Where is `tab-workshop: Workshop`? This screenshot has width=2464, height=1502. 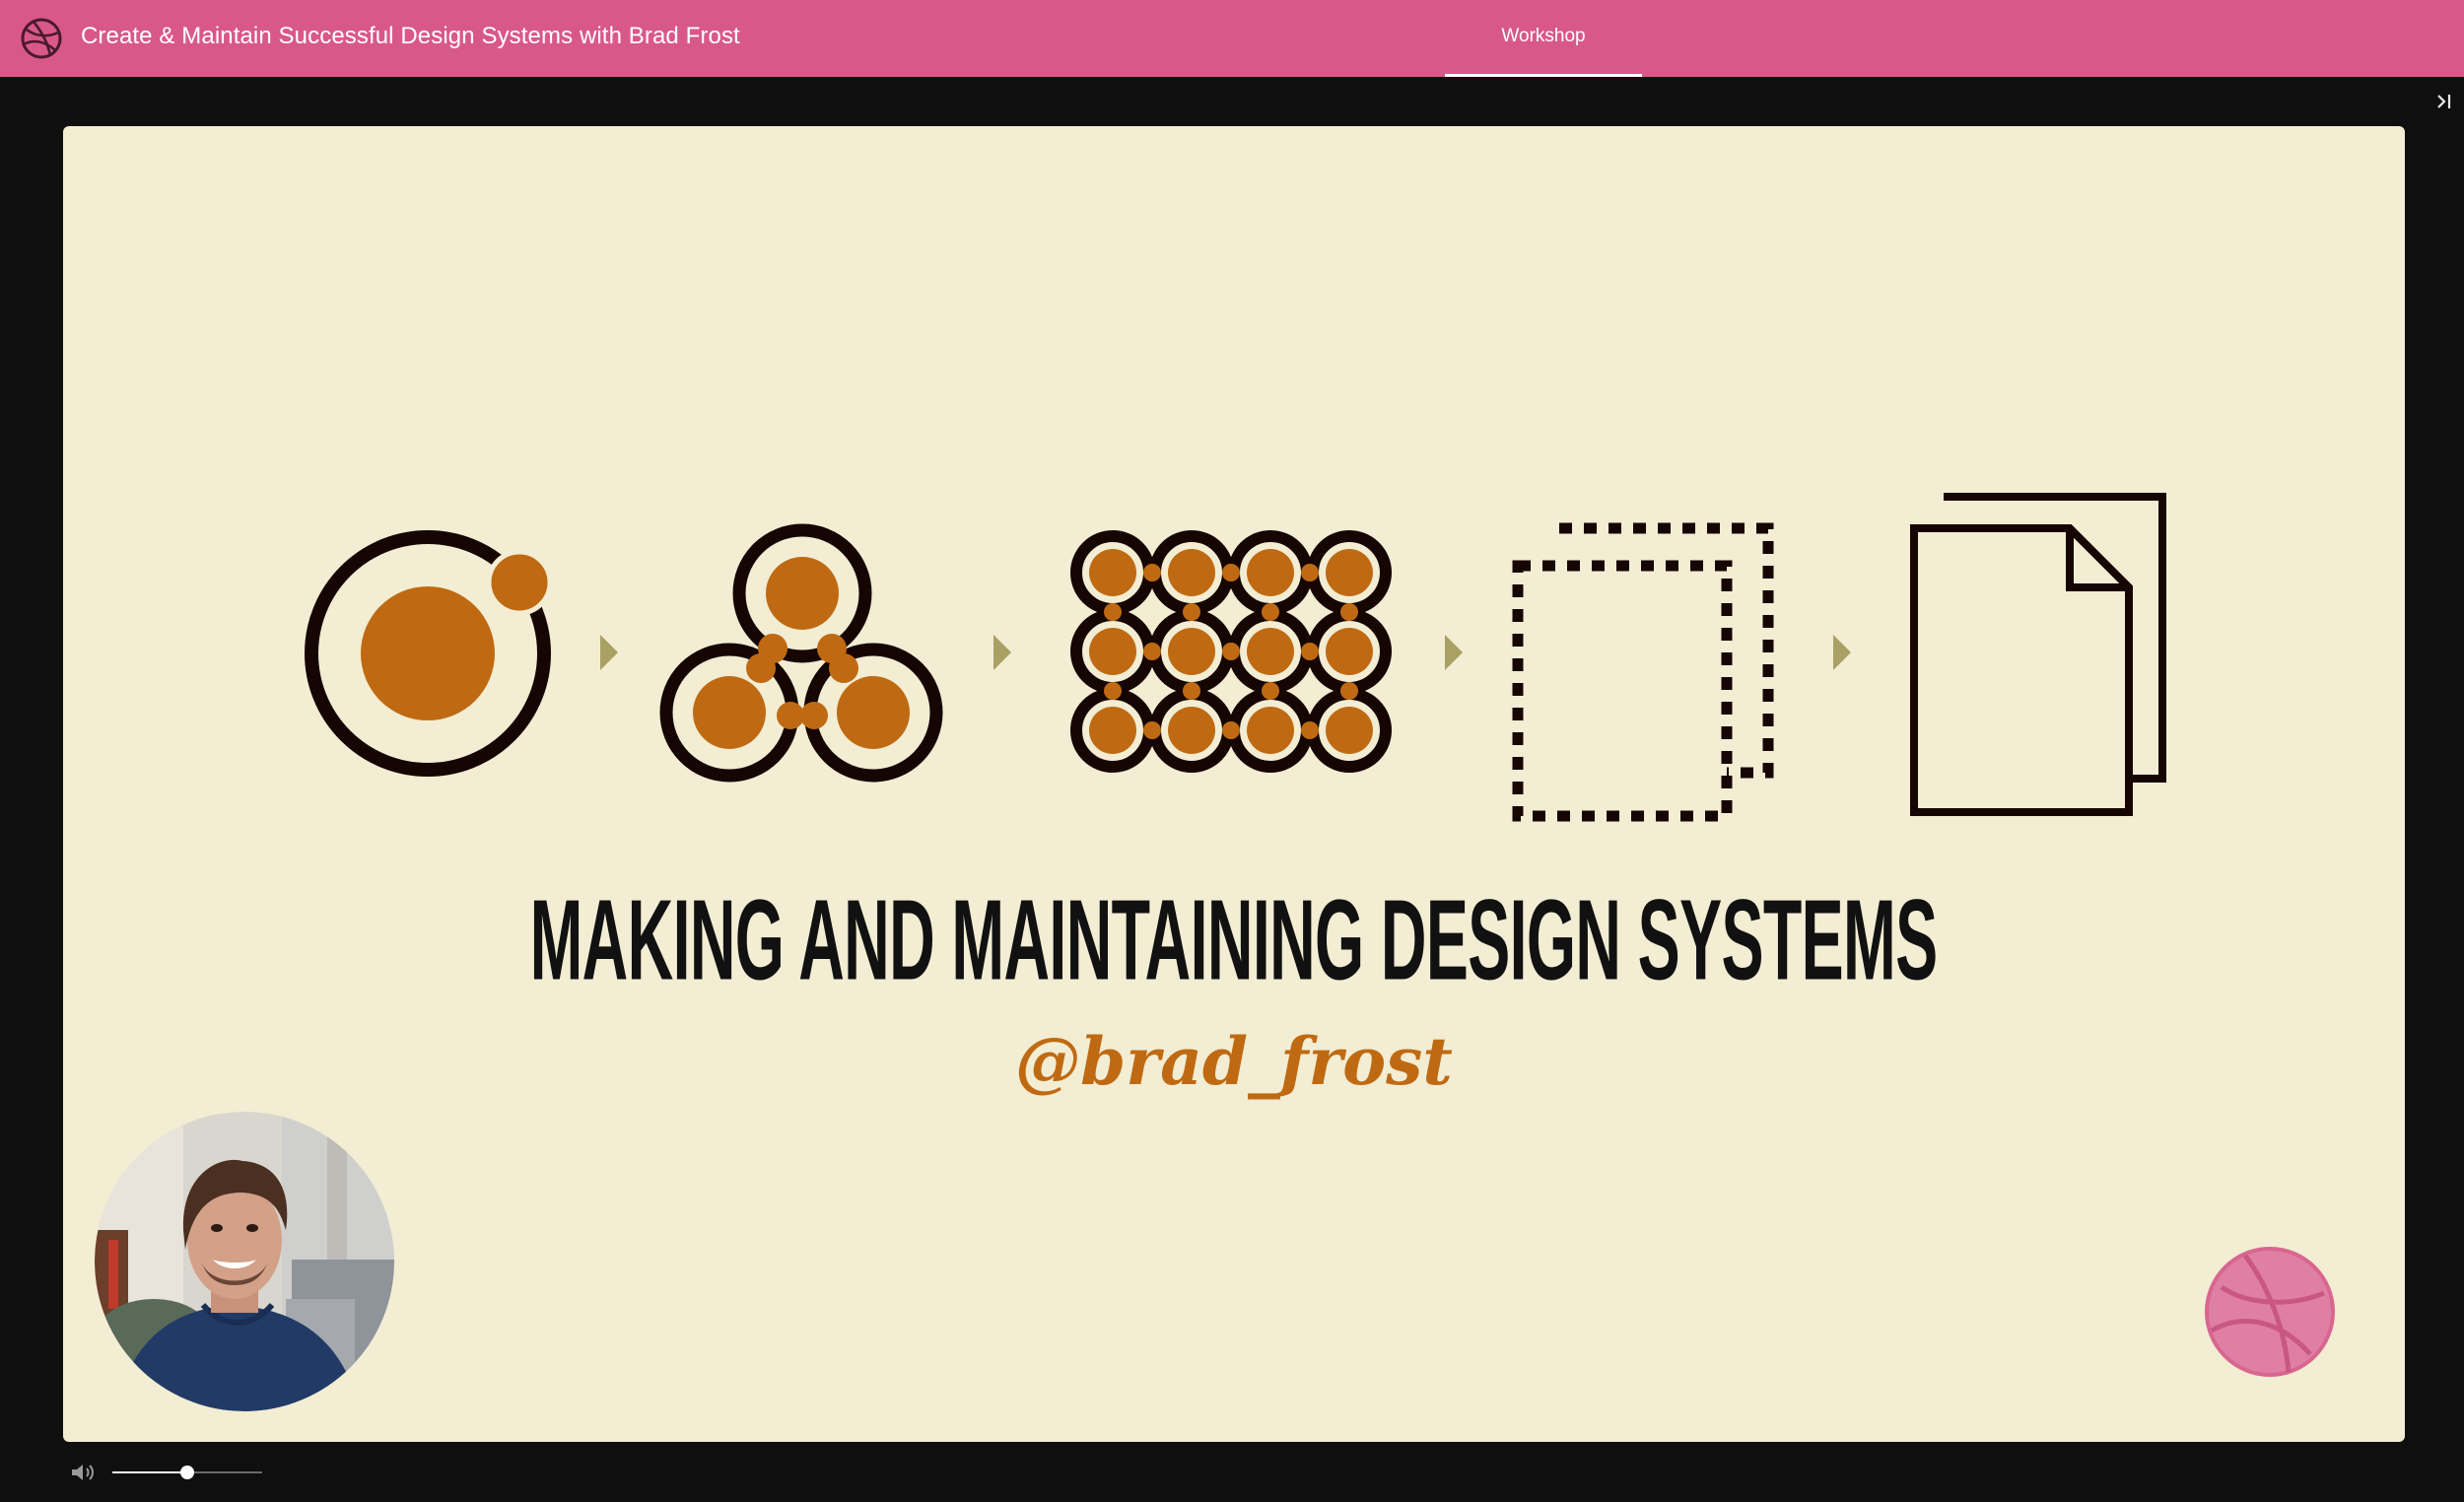 tab-workshop: Workshop is located at coordinates (1543, 38).